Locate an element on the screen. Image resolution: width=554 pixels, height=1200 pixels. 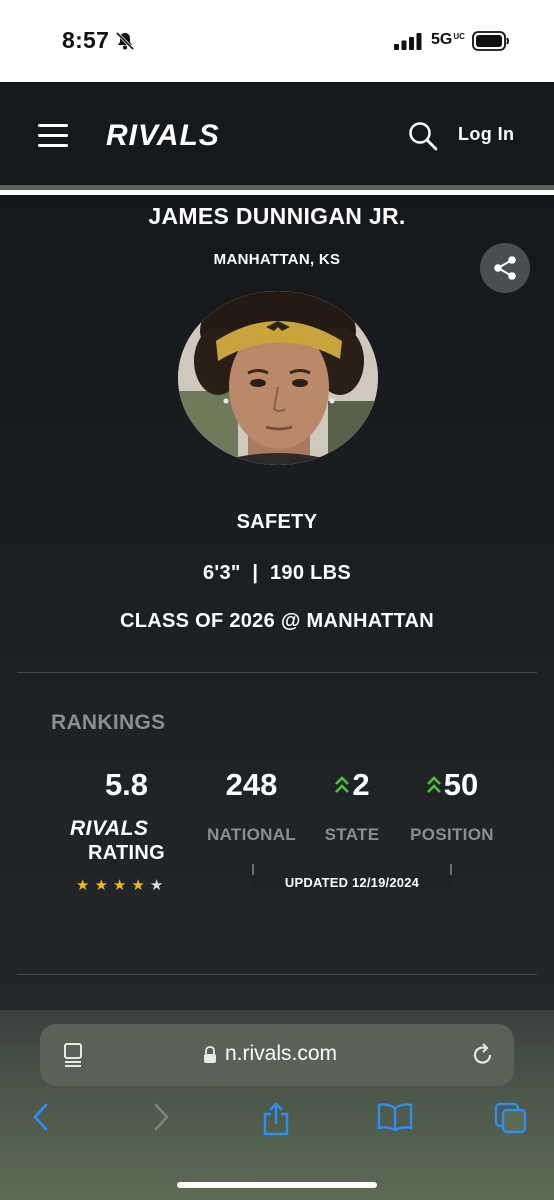
player-photo is located at coordinates (278, 378).